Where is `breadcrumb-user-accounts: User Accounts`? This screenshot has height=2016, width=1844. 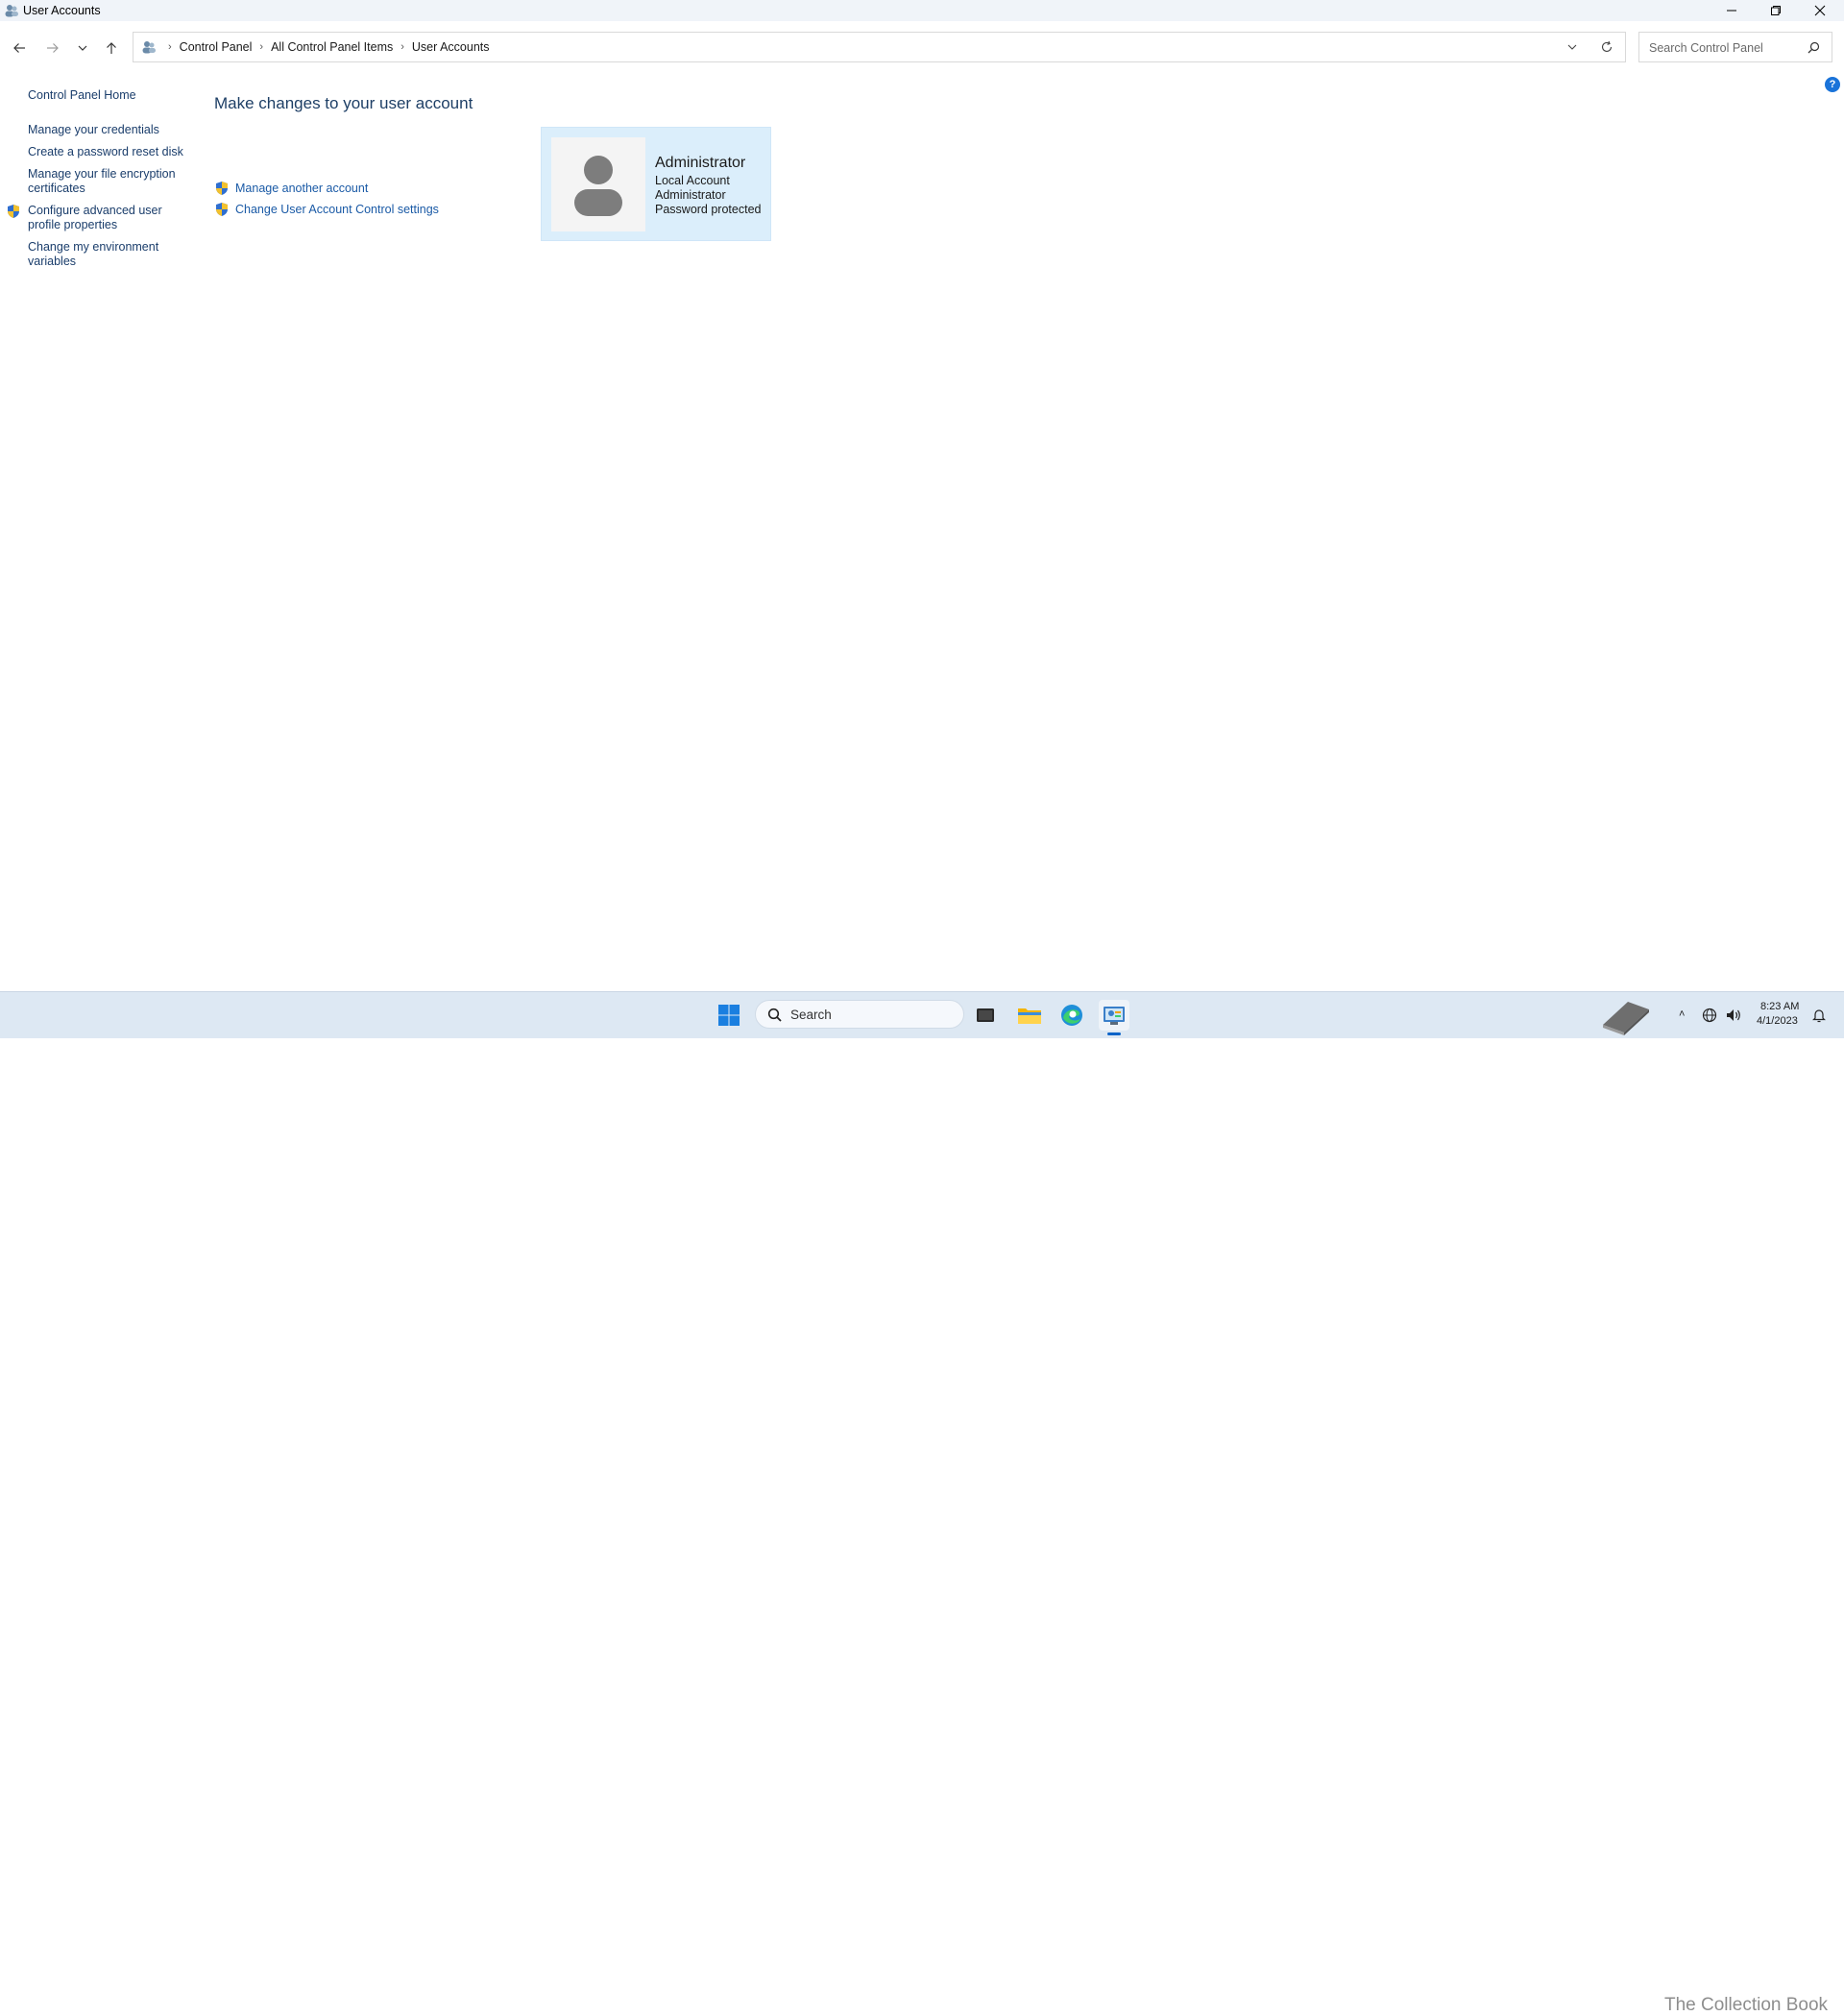
breadcrumb-user-accounts: User Accounts is located at coordinates (451, 47).